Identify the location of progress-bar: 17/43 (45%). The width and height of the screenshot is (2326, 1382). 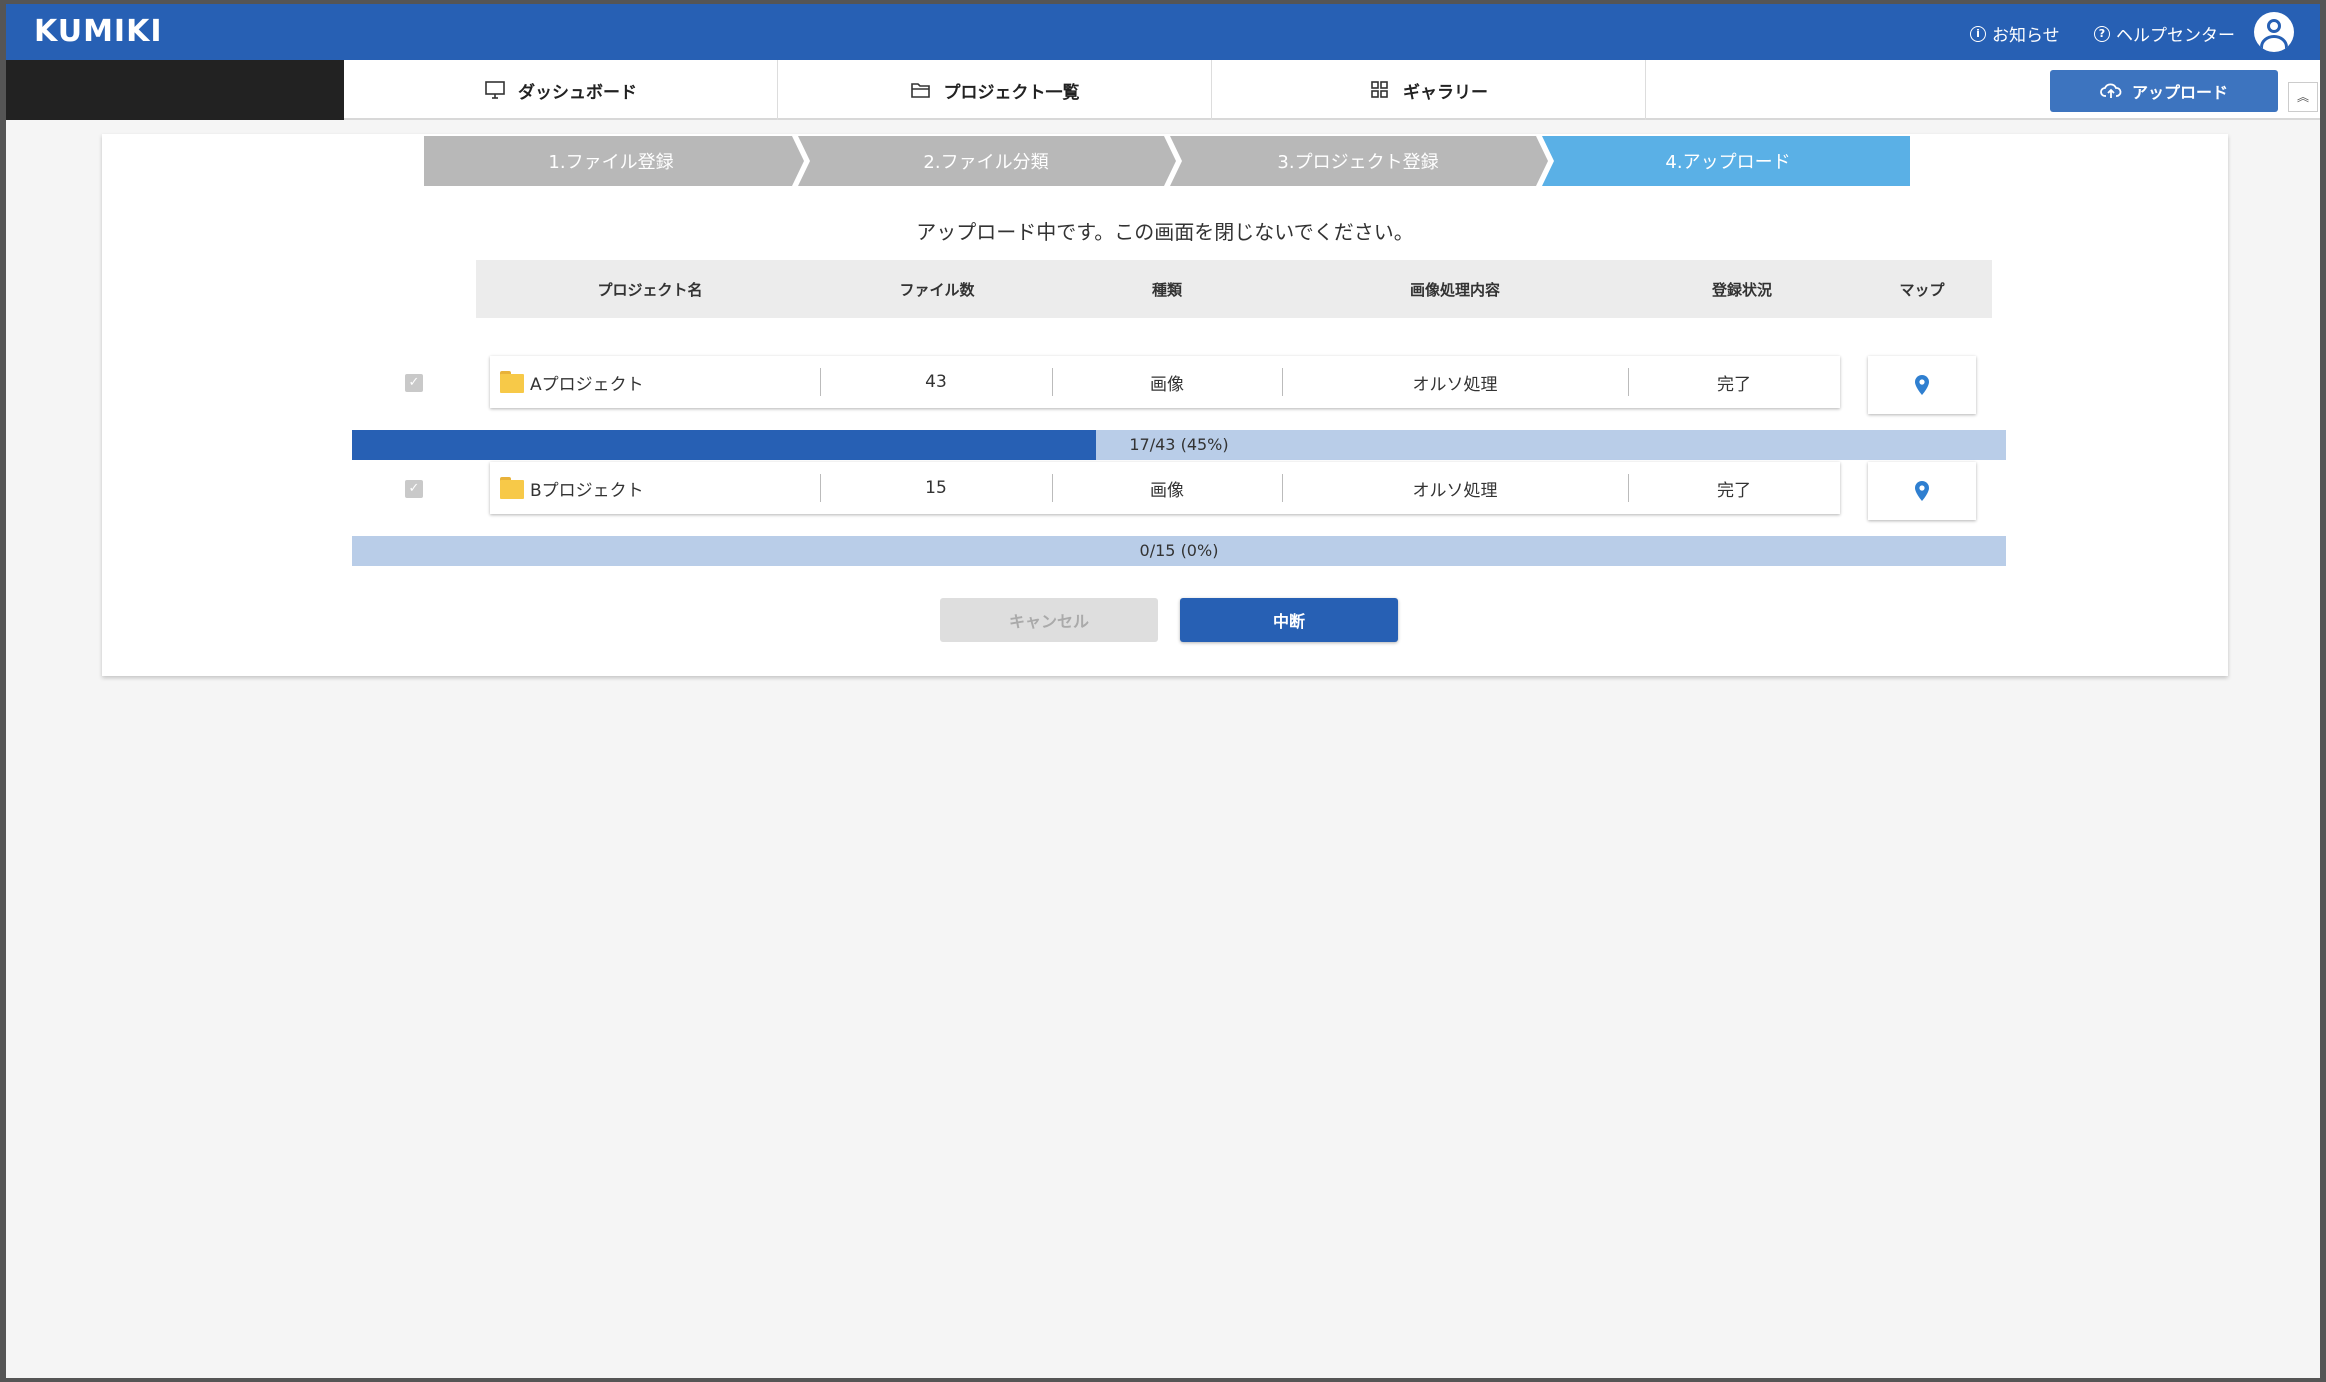
(1179, 445).